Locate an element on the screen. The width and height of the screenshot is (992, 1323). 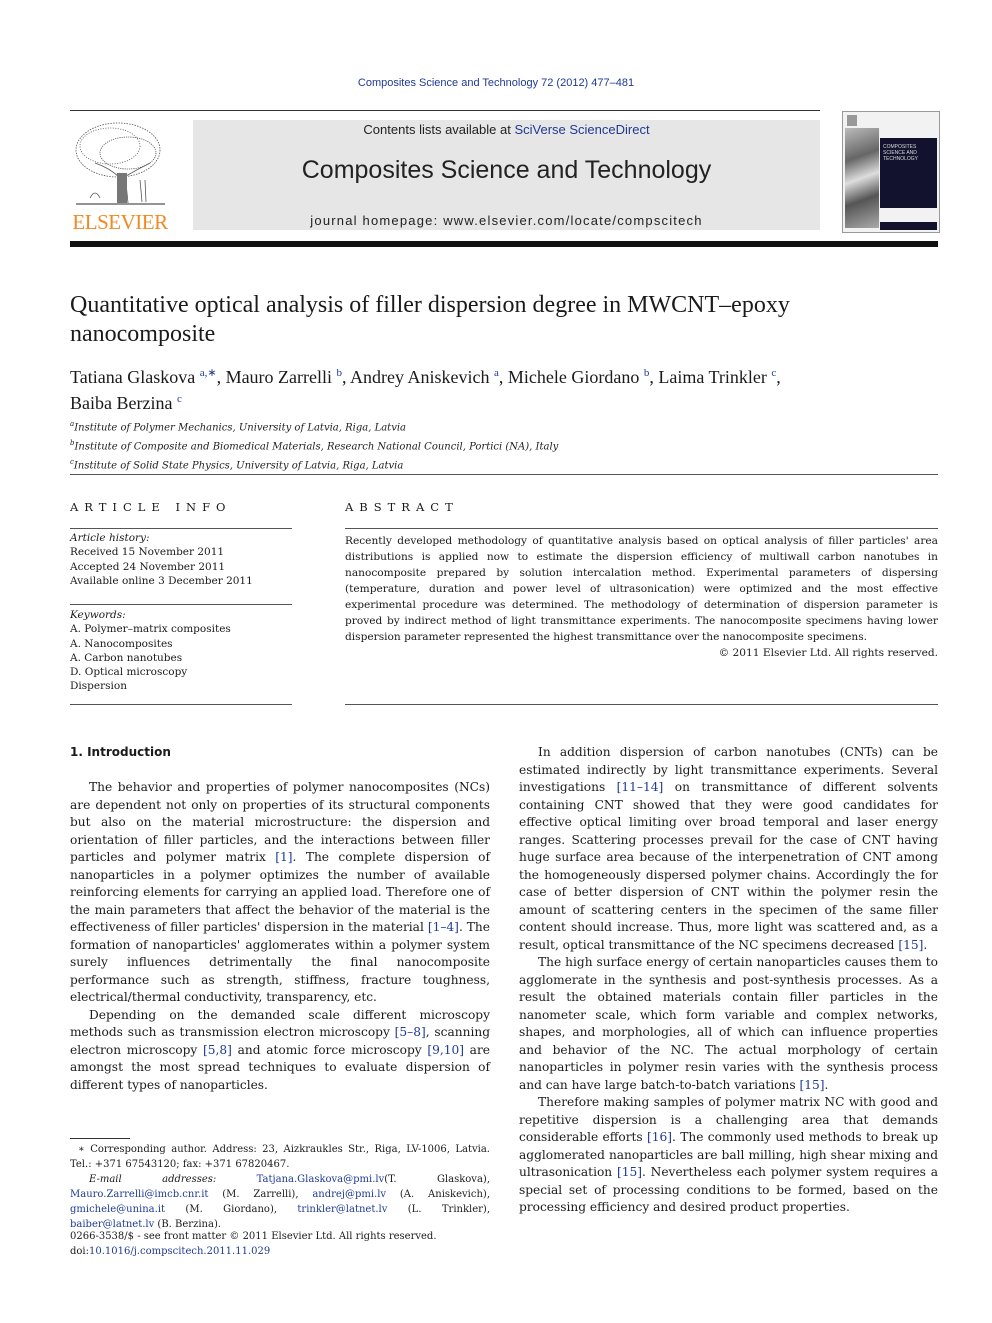
cover-footer-band is located at coordinates (908, 226).